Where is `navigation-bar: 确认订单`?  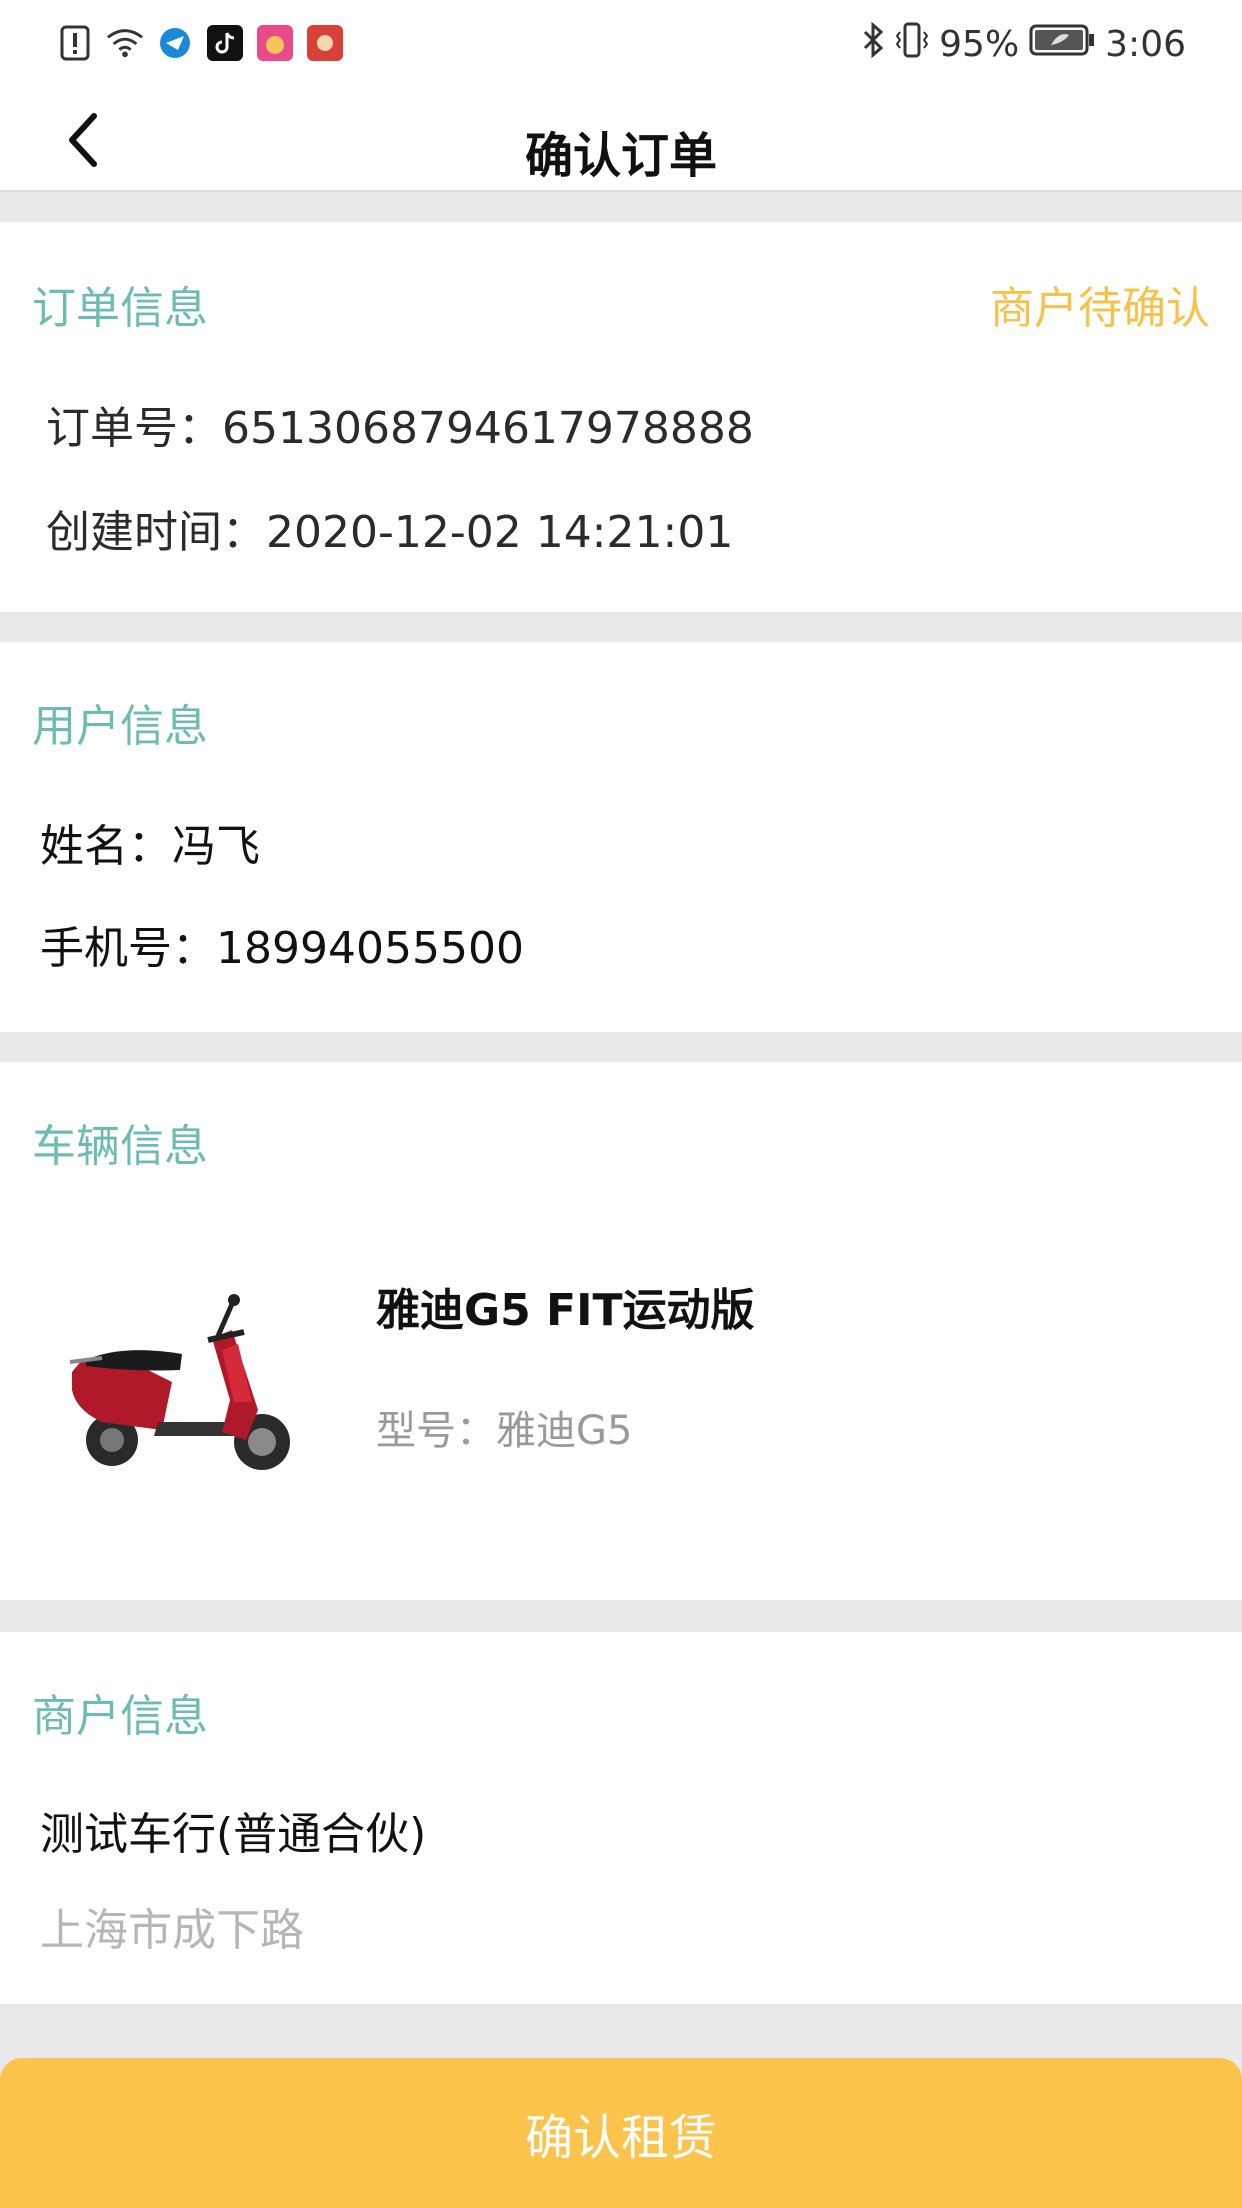
navigation-bar: 确认订单 is located at coordinates (621, 141).